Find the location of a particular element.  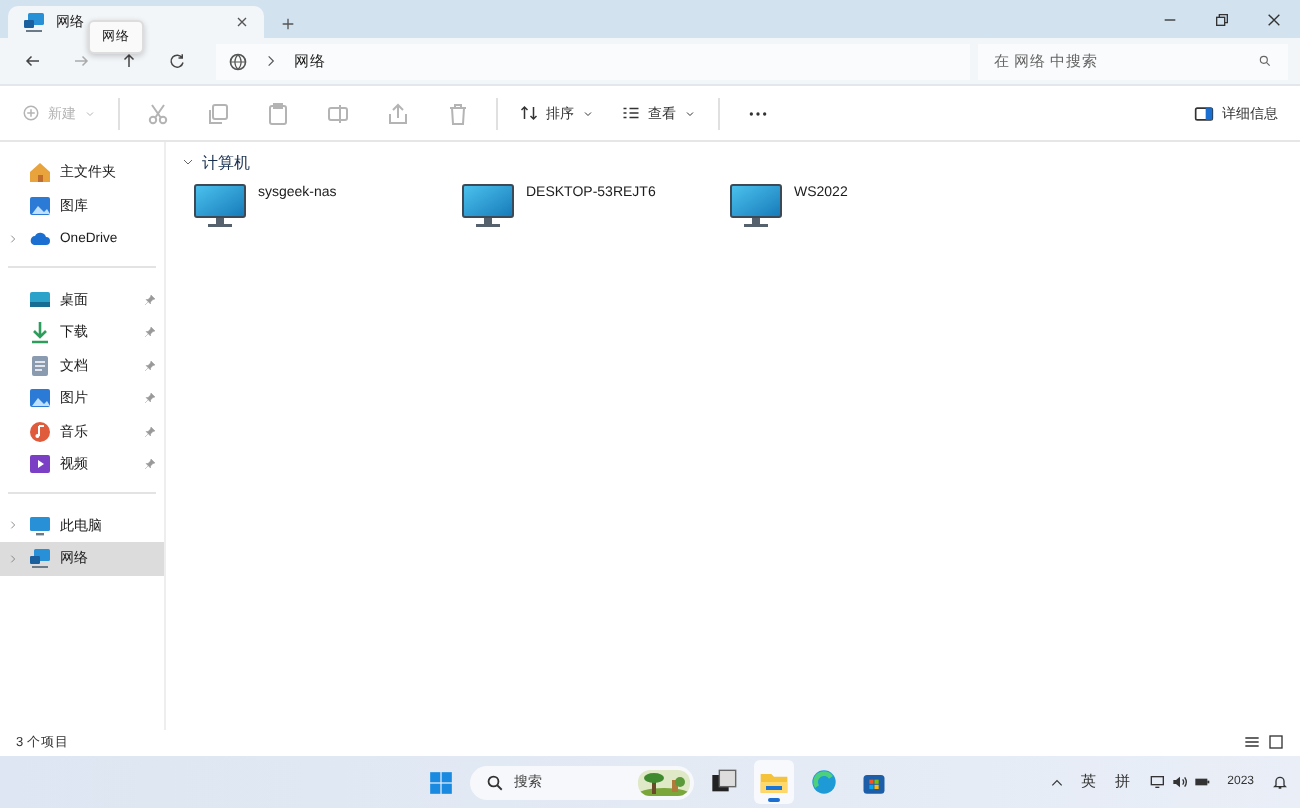

restore-icon is located at coordinates (1222, 19).